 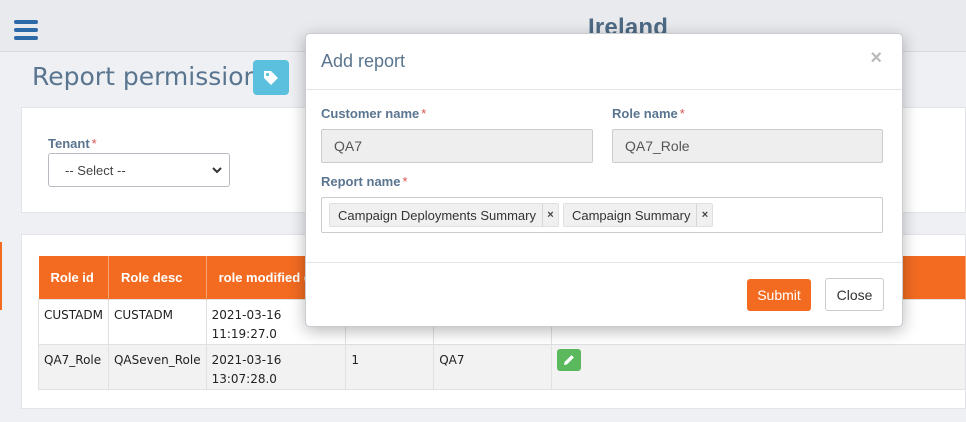 I want to click on column-header-role-id: Role id, so click(x=73, y=277).